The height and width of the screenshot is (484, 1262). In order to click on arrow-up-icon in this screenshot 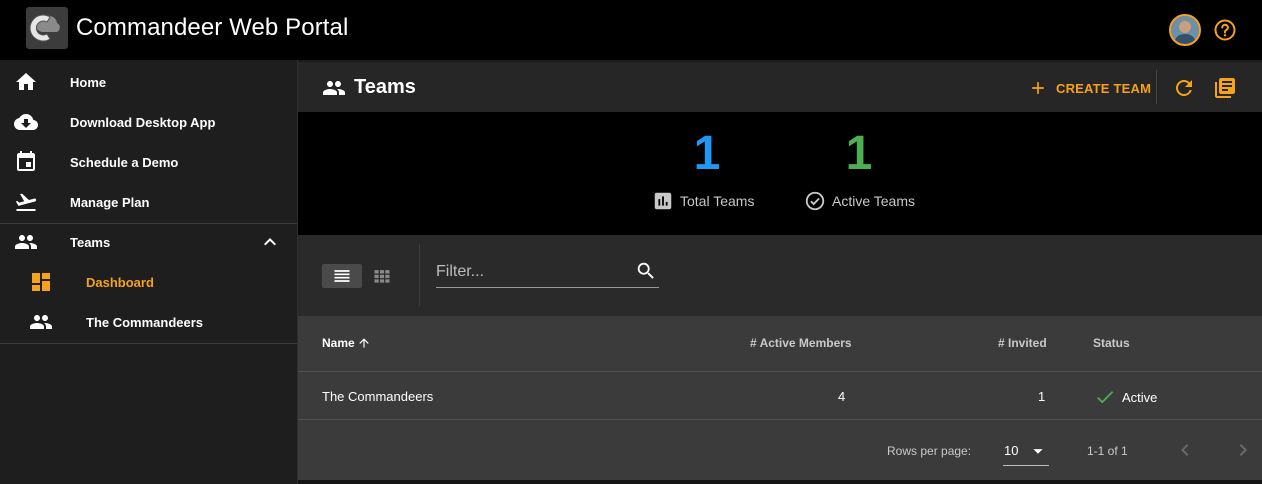, I will do `click(364, 343)`.